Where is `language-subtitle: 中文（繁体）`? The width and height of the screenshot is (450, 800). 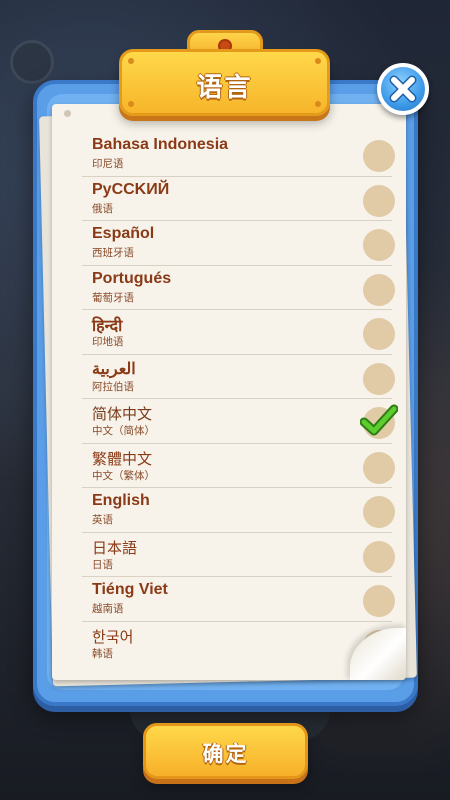
language-subtitle: 中文（繁体） is located at coordinates (123, 475).